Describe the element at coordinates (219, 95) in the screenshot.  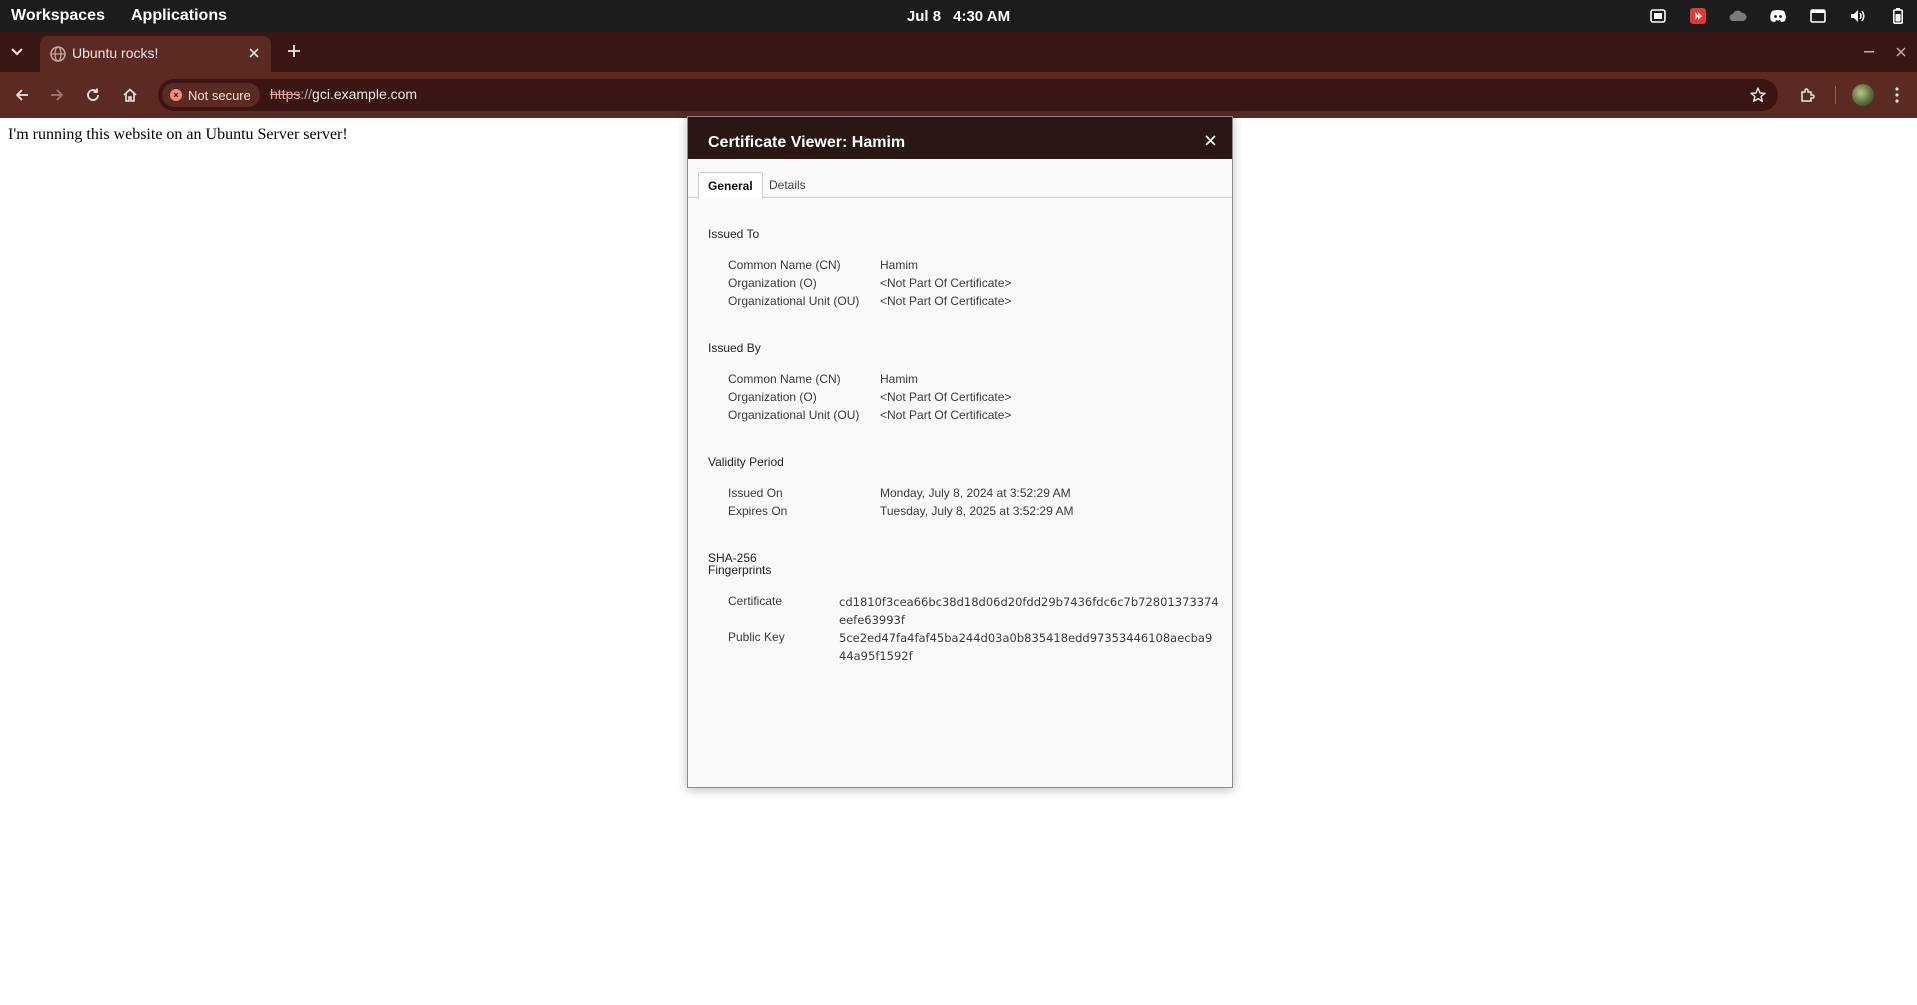
I see `security-chip-label: Not secure` at that location.